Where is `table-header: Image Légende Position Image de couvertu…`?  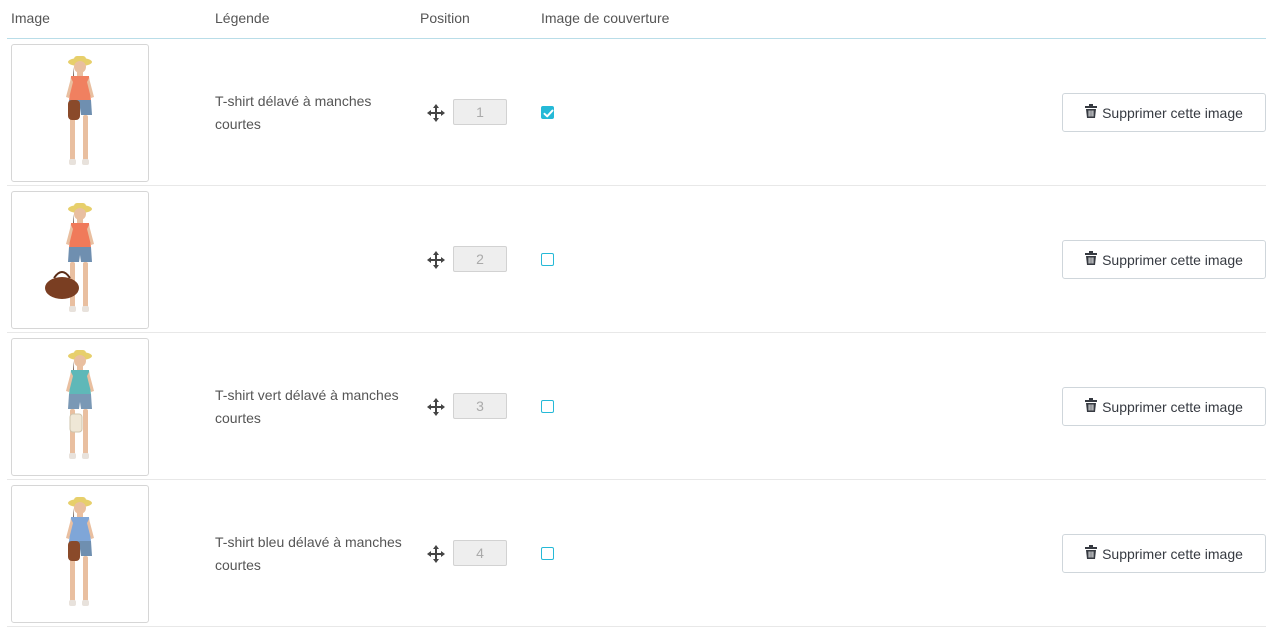
table-header: Image Légende Position Image de couvertu… is located at coordinates (633, 19).